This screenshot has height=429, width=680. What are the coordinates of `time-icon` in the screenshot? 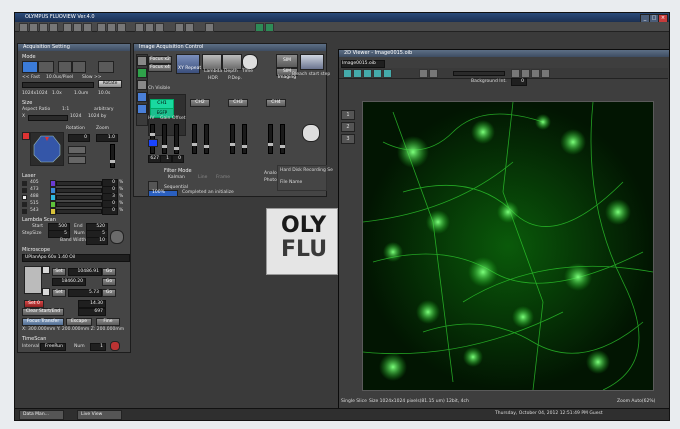 It's located at (250, 62).